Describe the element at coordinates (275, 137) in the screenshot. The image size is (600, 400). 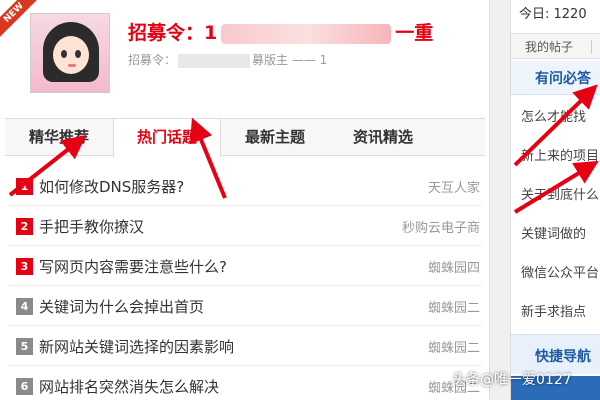
I see `tab-latest: 最新主题` at that location.